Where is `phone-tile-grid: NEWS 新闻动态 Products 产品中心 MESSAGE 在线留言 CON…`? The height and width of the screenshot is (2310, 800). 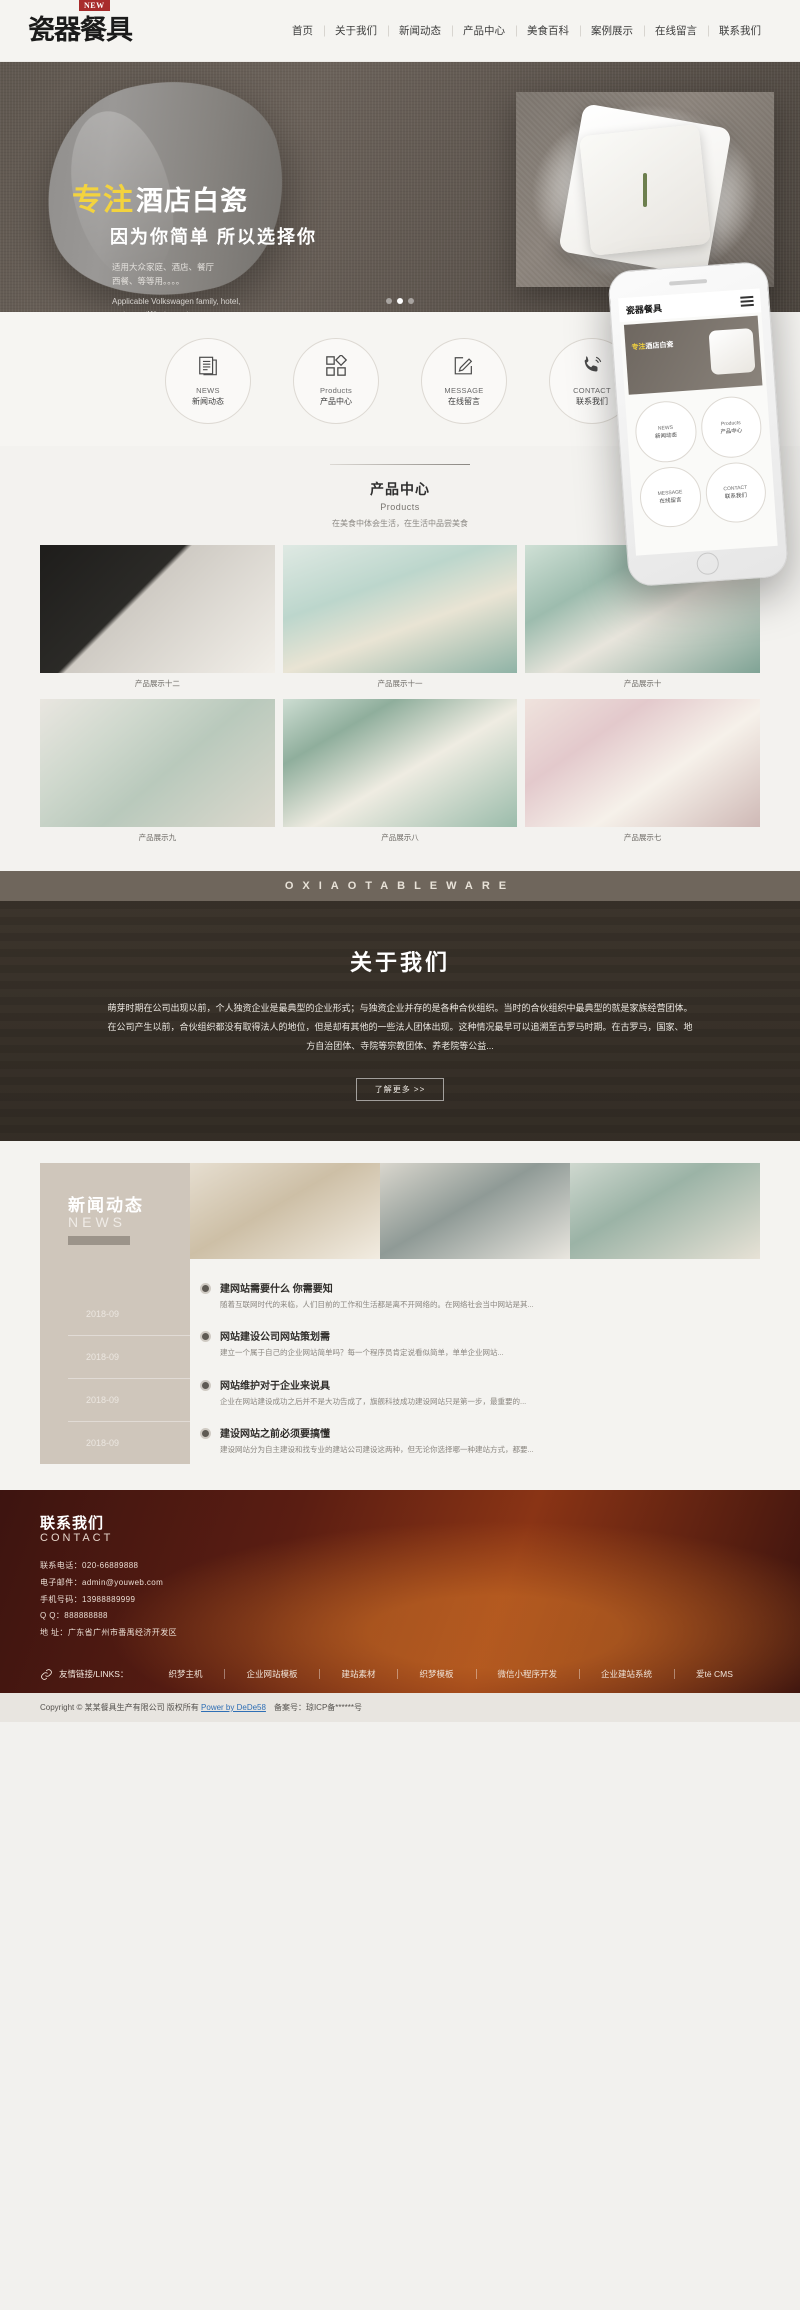
phone-tile-grid: NEWS 新闻动态 Products 产品中心 MESSAGE 在线留言 CON… is located at coordinates (700, 462).